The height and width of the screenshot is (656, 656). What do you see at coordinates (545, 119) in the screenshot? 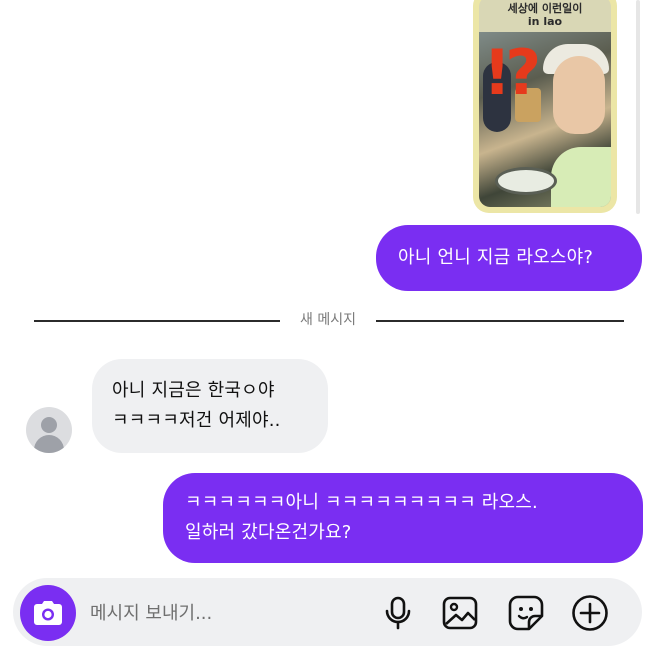
I see `story-photo: !?` at bounding box center [545, 119].